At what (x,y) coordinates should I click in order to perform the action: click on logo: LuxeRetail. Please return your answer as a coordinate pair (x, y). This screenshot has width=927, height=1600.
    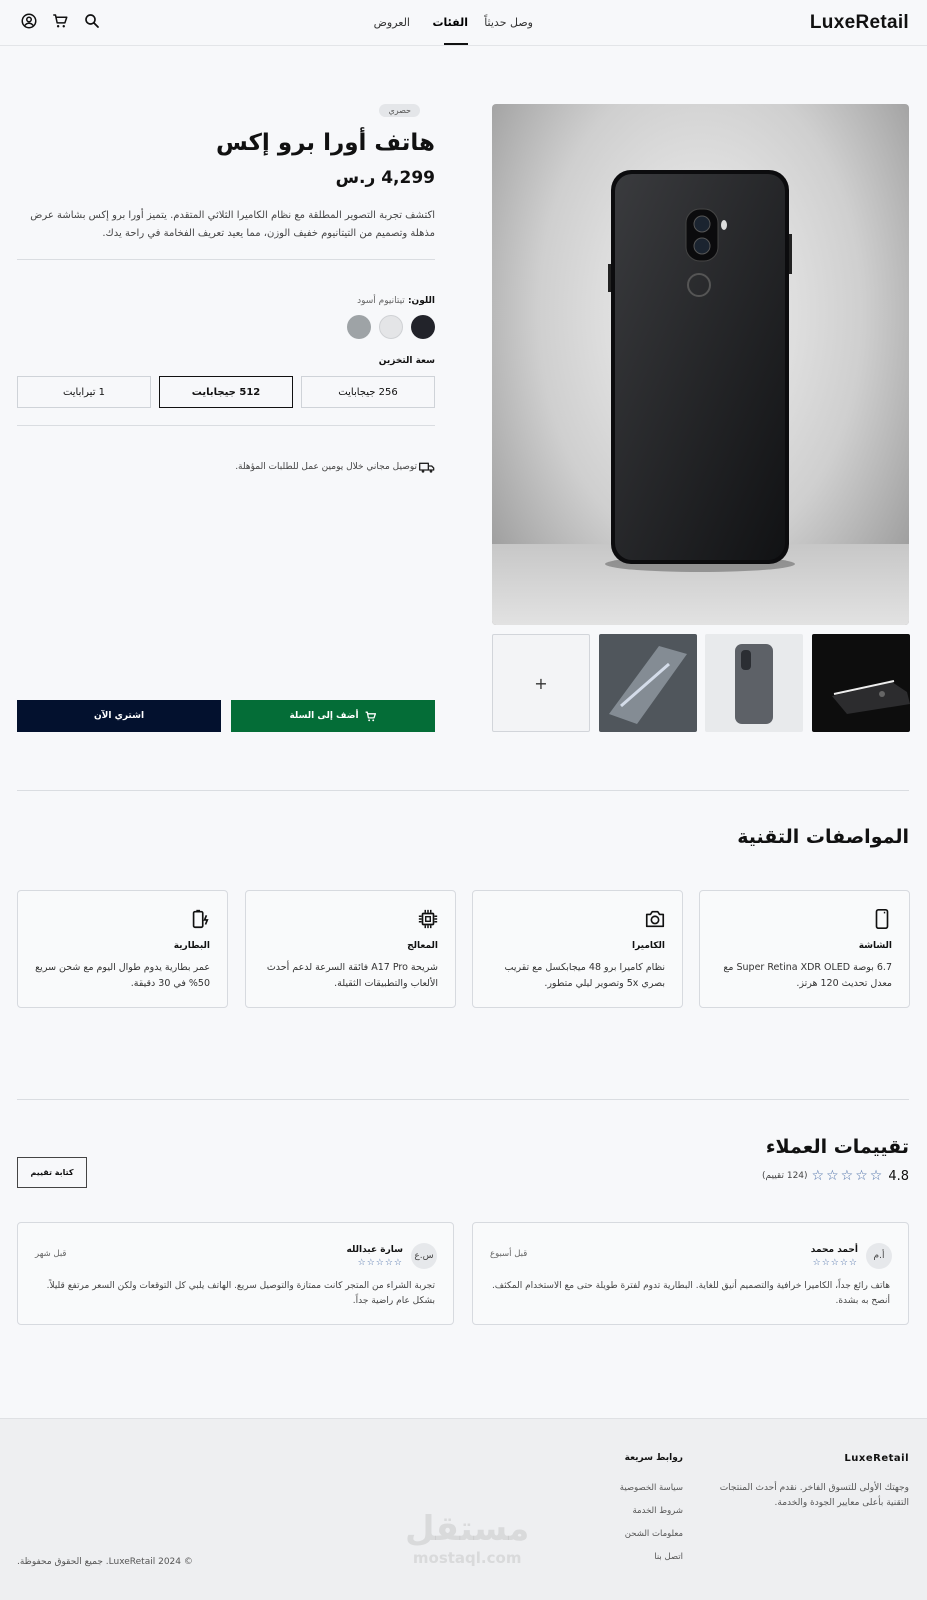
    Looking at the image, I should click on (859, 23).